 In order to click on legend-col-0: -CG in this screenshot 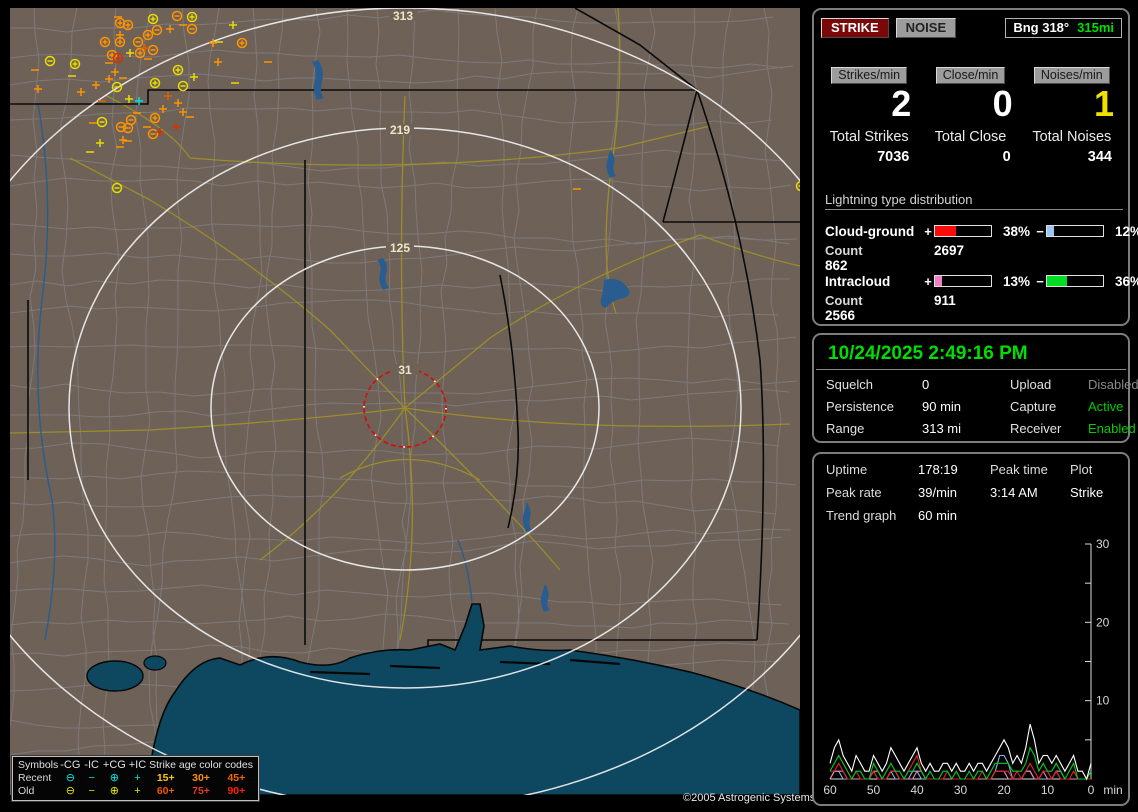, I will do `click(70, 765)`.